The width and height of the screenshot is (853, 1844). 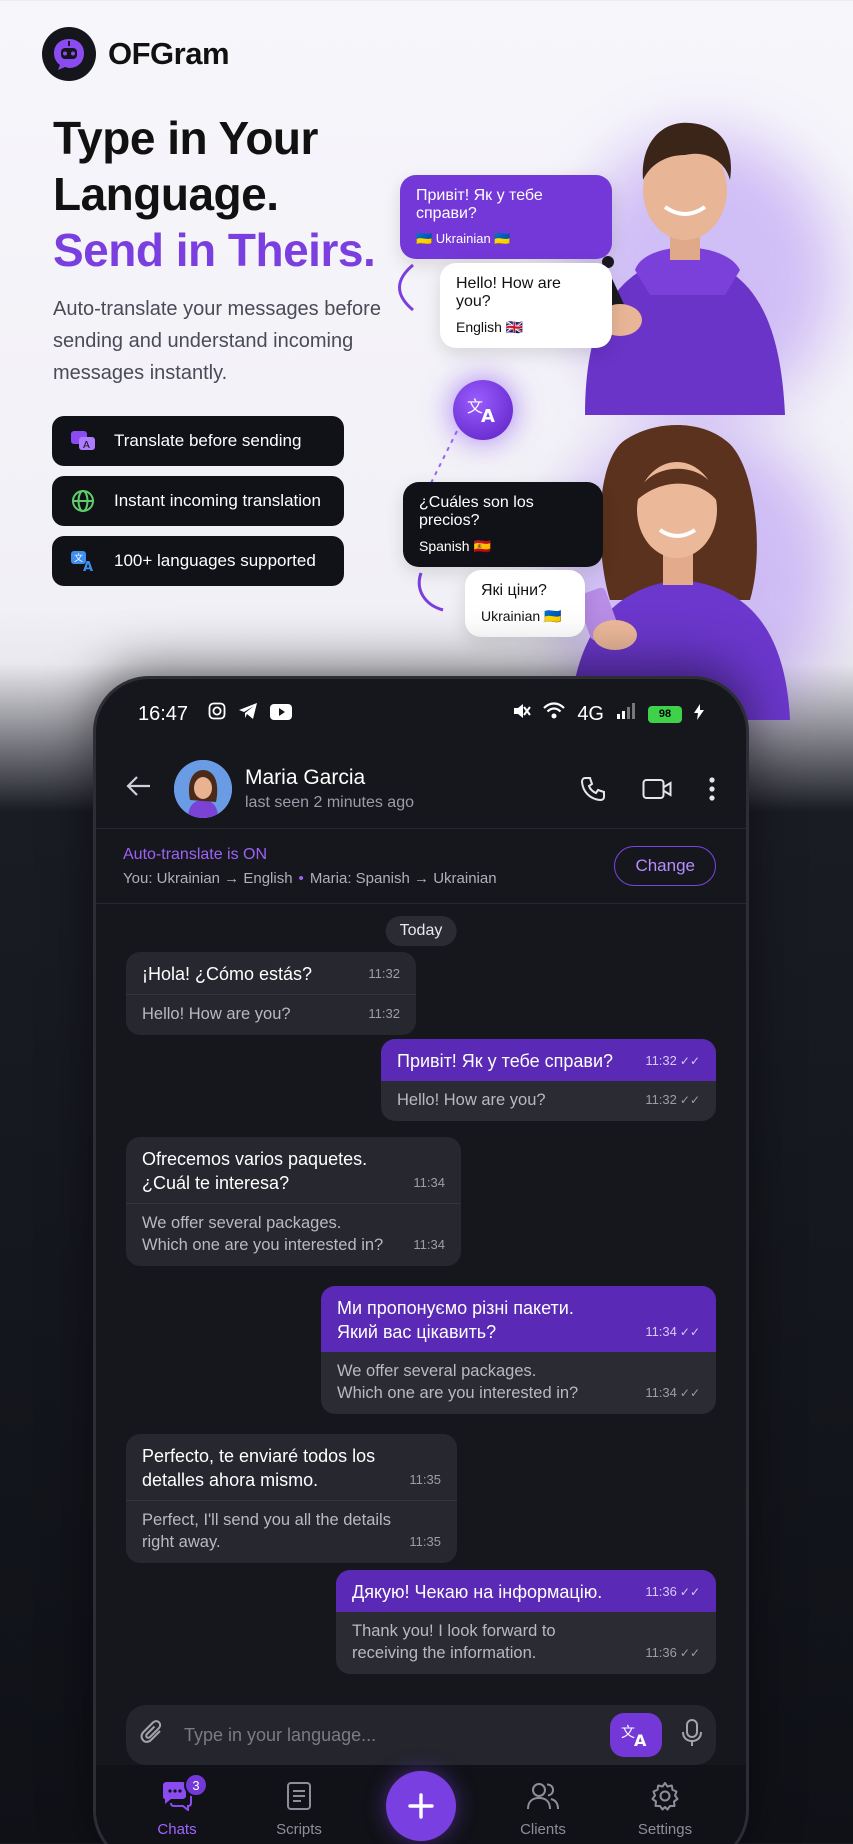 I want to click on brand-name: OFGram, so click(x=169, y=53).